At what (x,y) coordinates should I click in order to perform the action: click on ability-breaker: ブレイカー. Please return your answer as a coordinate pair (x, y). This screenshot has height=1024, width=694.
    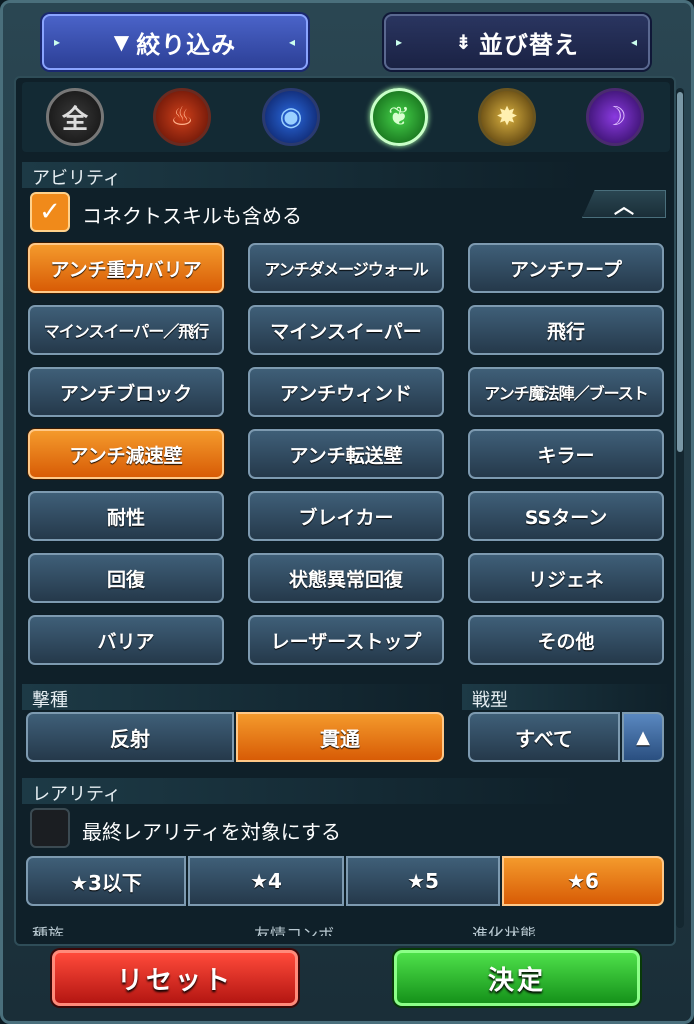
    Looking at the image, I should click on (346, 516).